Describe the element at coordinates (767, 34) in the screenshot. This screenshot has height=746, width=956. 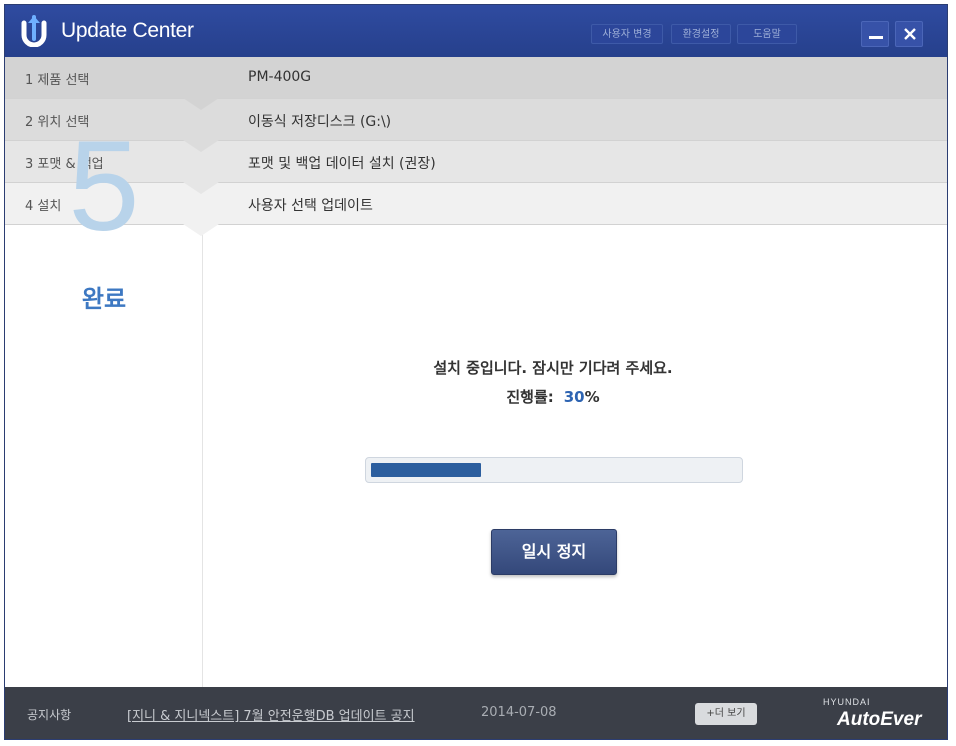
I see `help-button: 도움말` at that location.